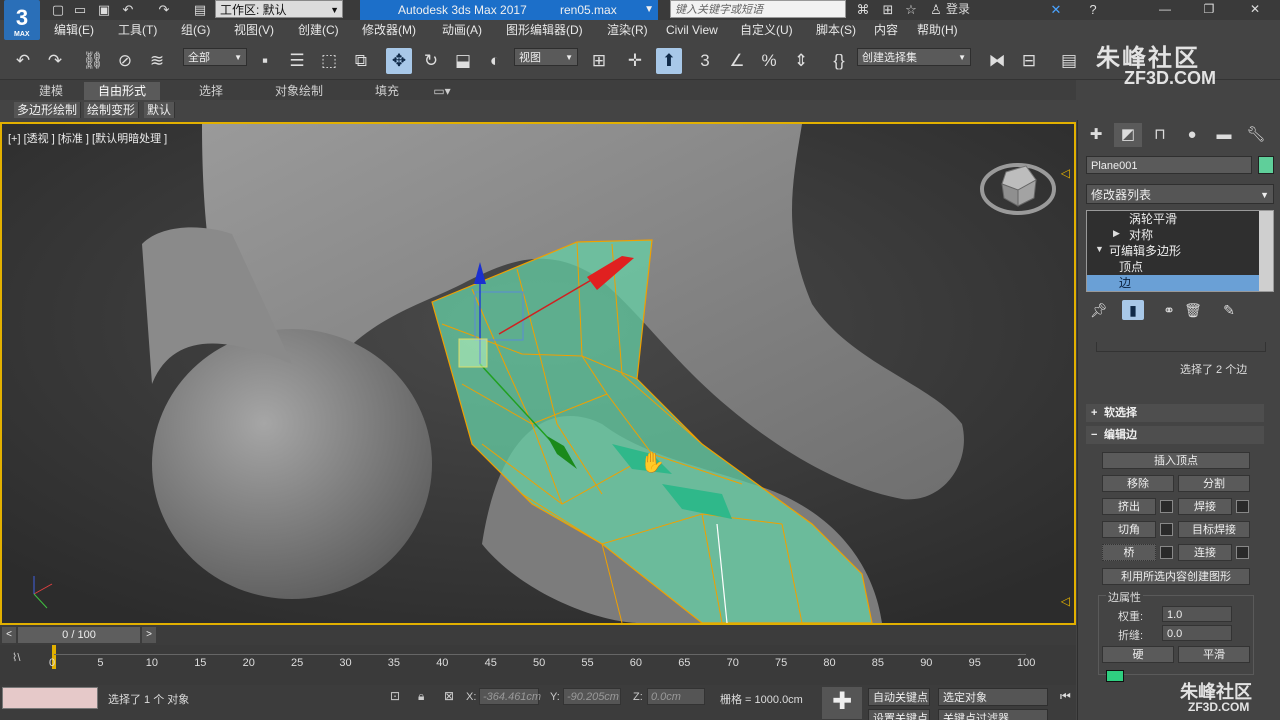  What do you see at coordinates (195, 30) in the screenshot?
I see `menu-group: 组(G)` at bounding box center [195, 30].